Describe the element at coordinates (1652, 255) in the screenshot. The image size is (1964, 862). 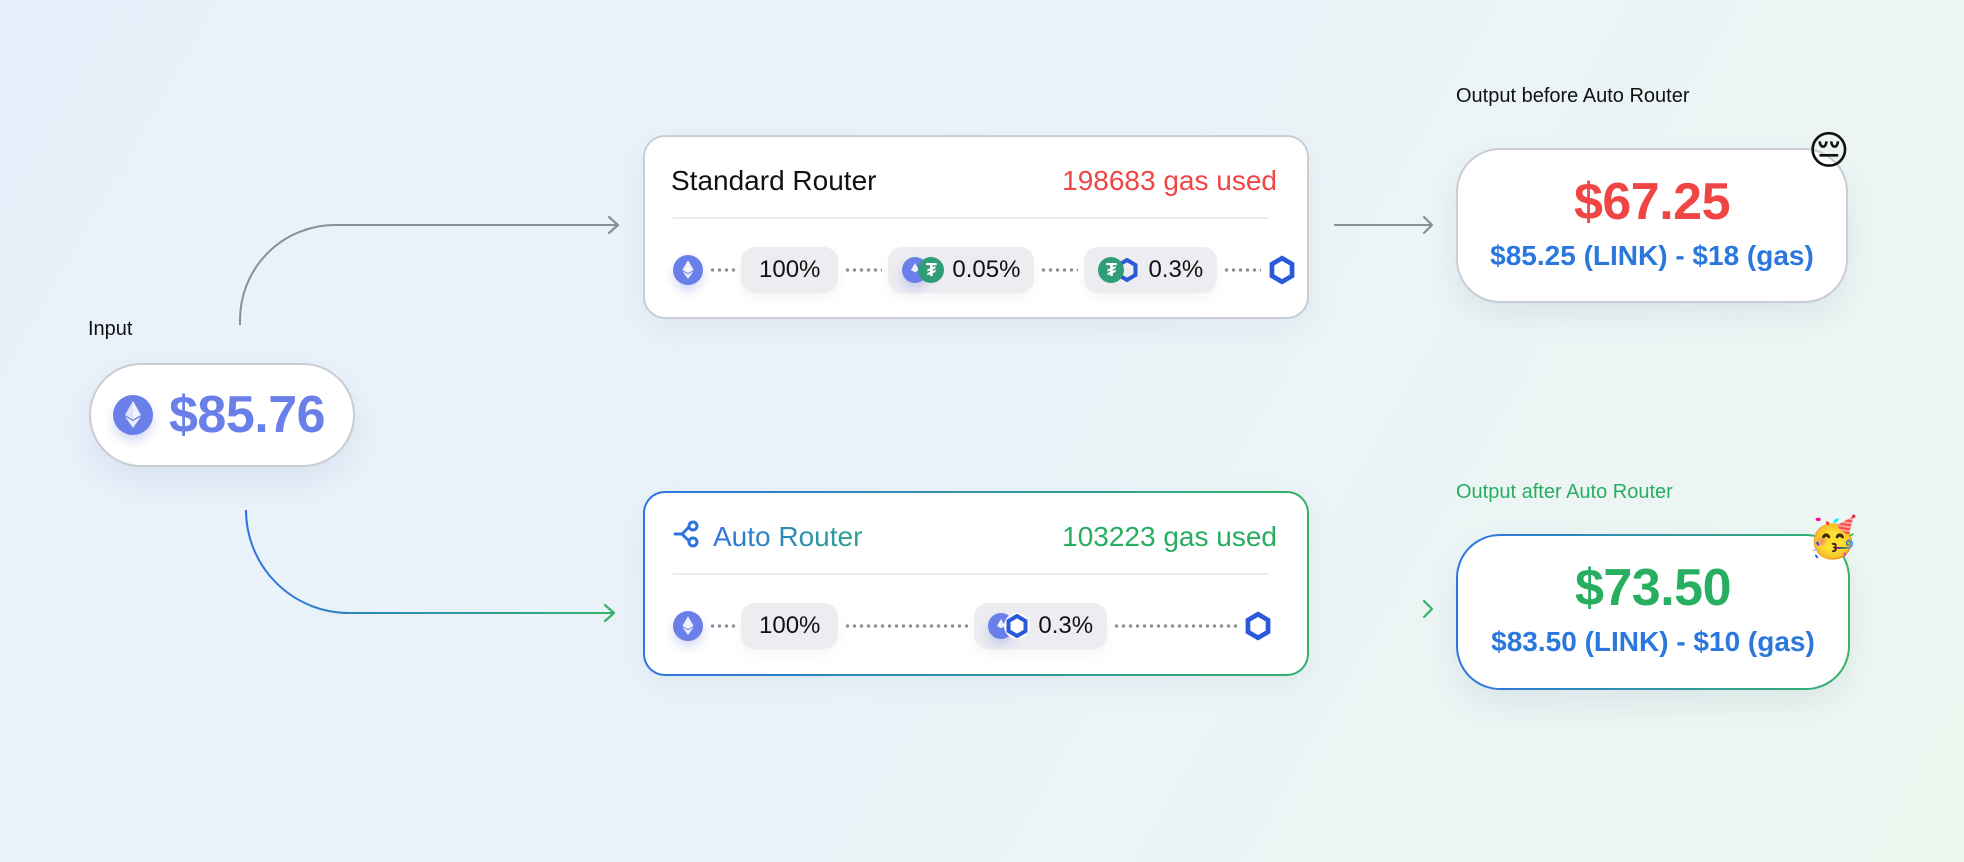
I see `output-before-breakdown: $85.25 (LINK) - $18 (gas)` at that location.